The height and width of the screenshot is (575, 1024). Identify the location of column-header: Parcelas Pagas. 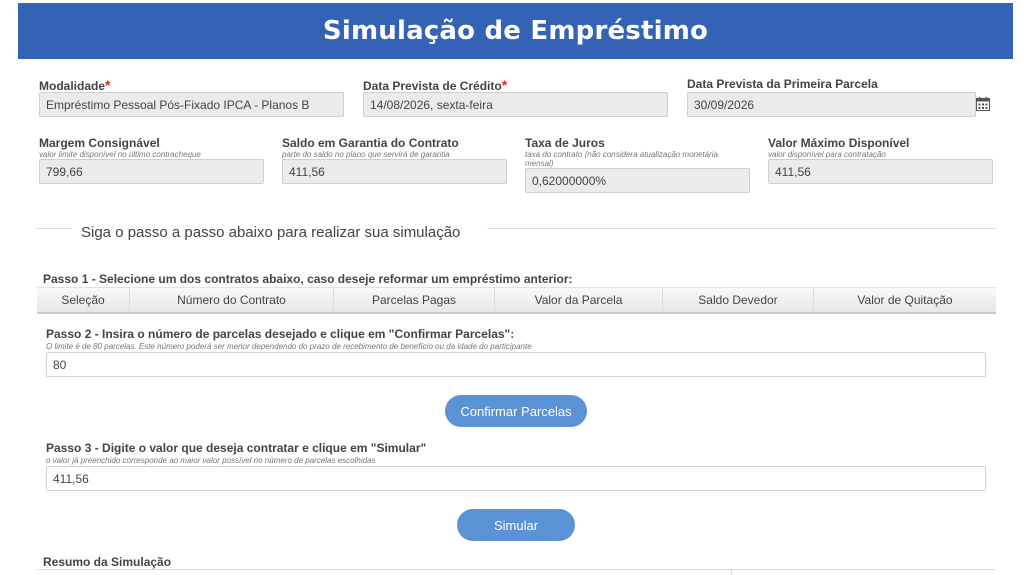
(414, 300).